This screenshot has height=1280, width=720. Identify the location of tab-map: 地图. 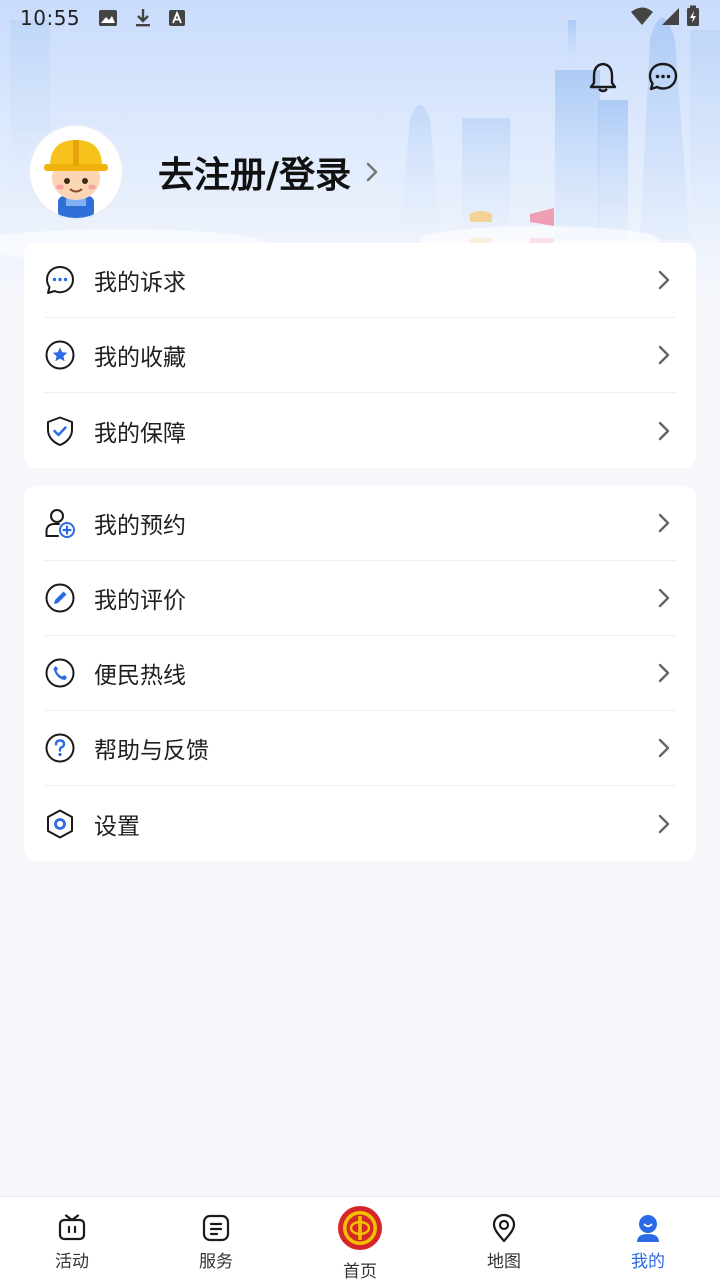
(504, 1238).